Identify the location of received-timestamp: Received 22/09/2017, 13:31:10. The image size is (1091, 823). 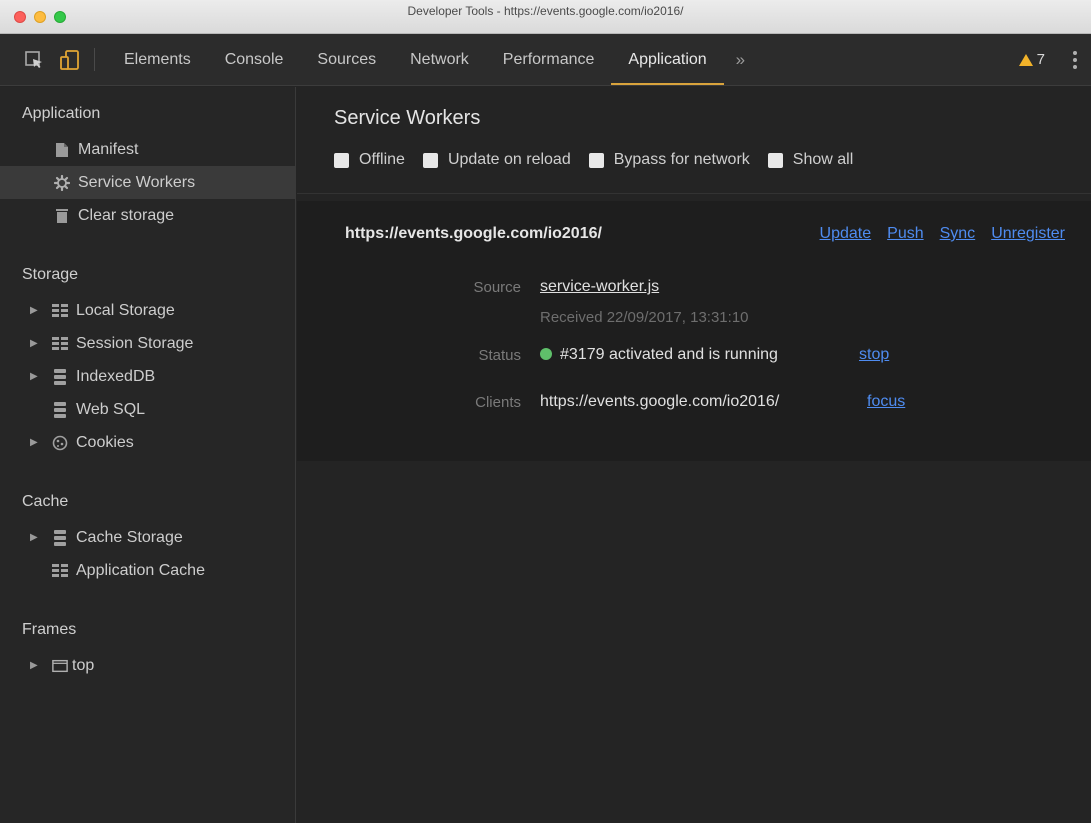
(644, 317).